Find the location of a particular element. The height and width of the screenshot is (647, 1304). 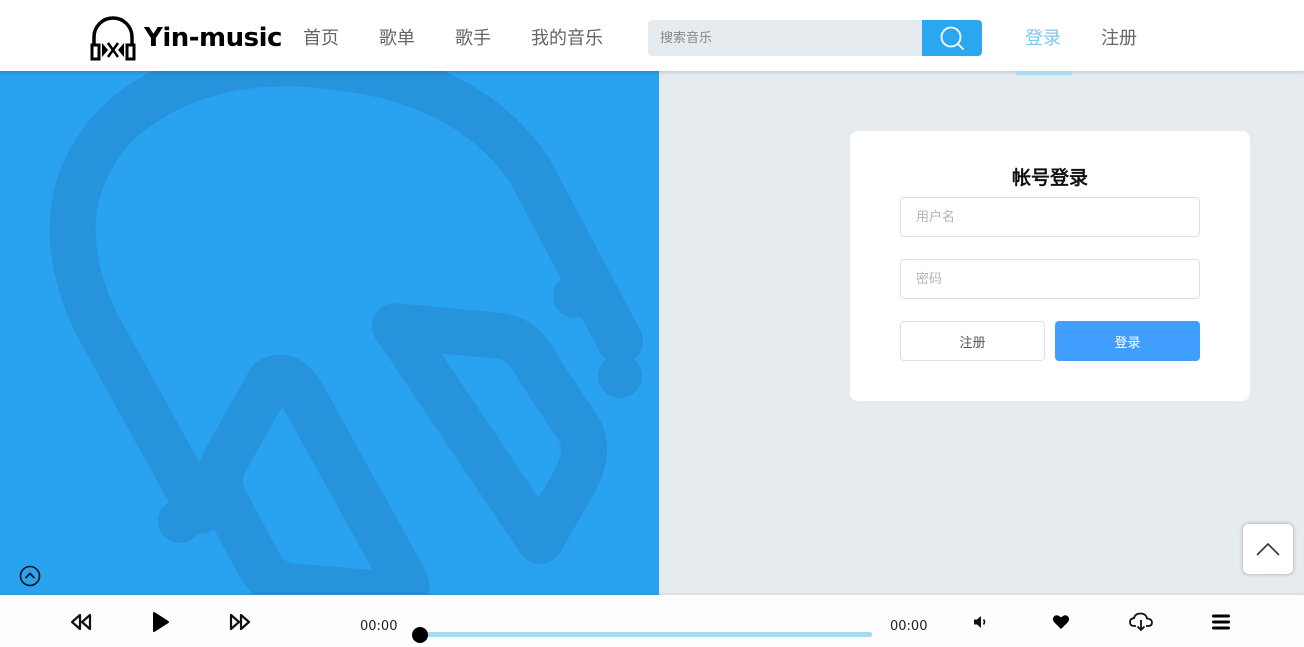

rewind-button is located at coordinates (81, 622).